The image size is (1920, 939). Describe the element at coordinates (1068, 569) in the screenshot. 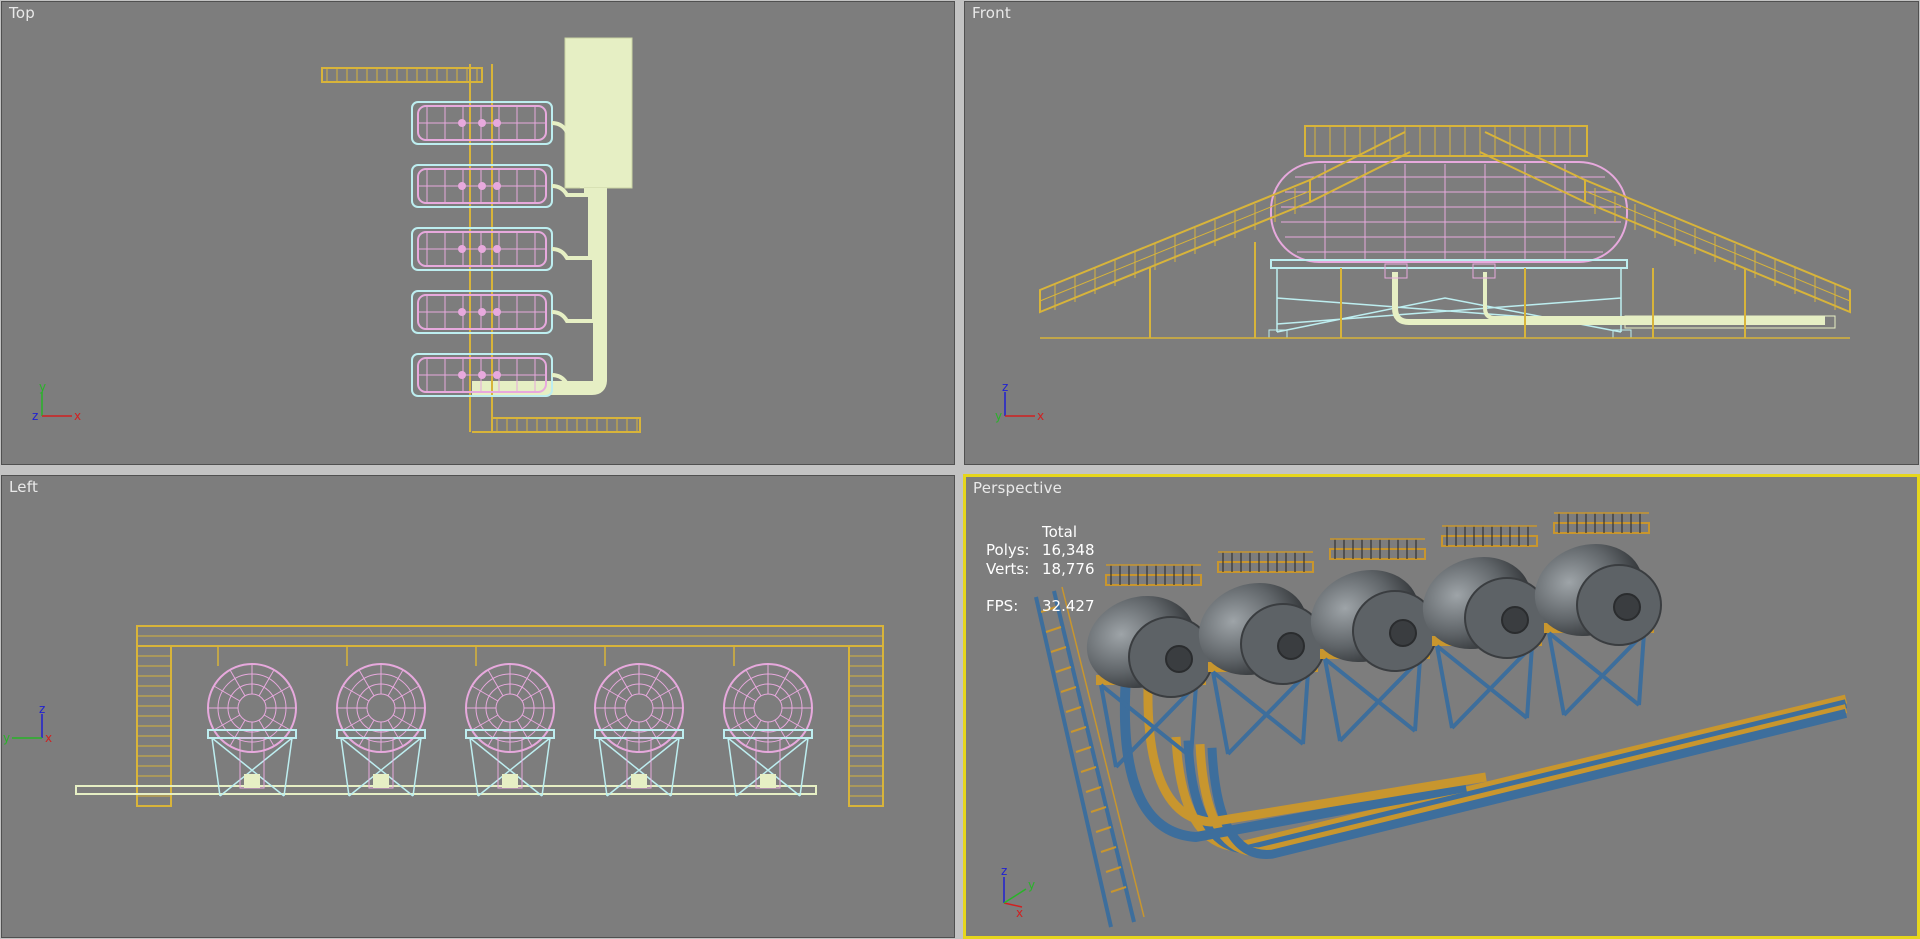

I see `verts-value: 18,776` at that location.